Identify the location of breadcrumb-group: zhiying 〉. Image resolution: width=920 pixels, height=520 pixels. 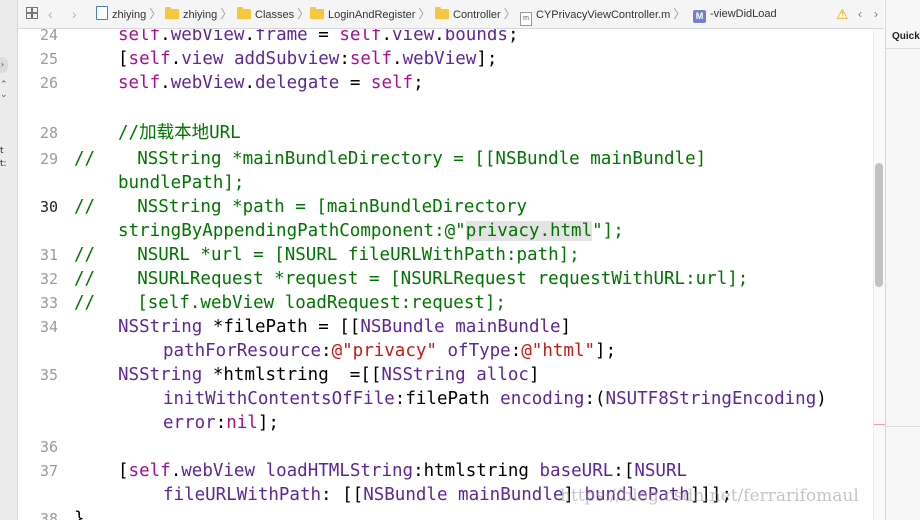
(198, 14).